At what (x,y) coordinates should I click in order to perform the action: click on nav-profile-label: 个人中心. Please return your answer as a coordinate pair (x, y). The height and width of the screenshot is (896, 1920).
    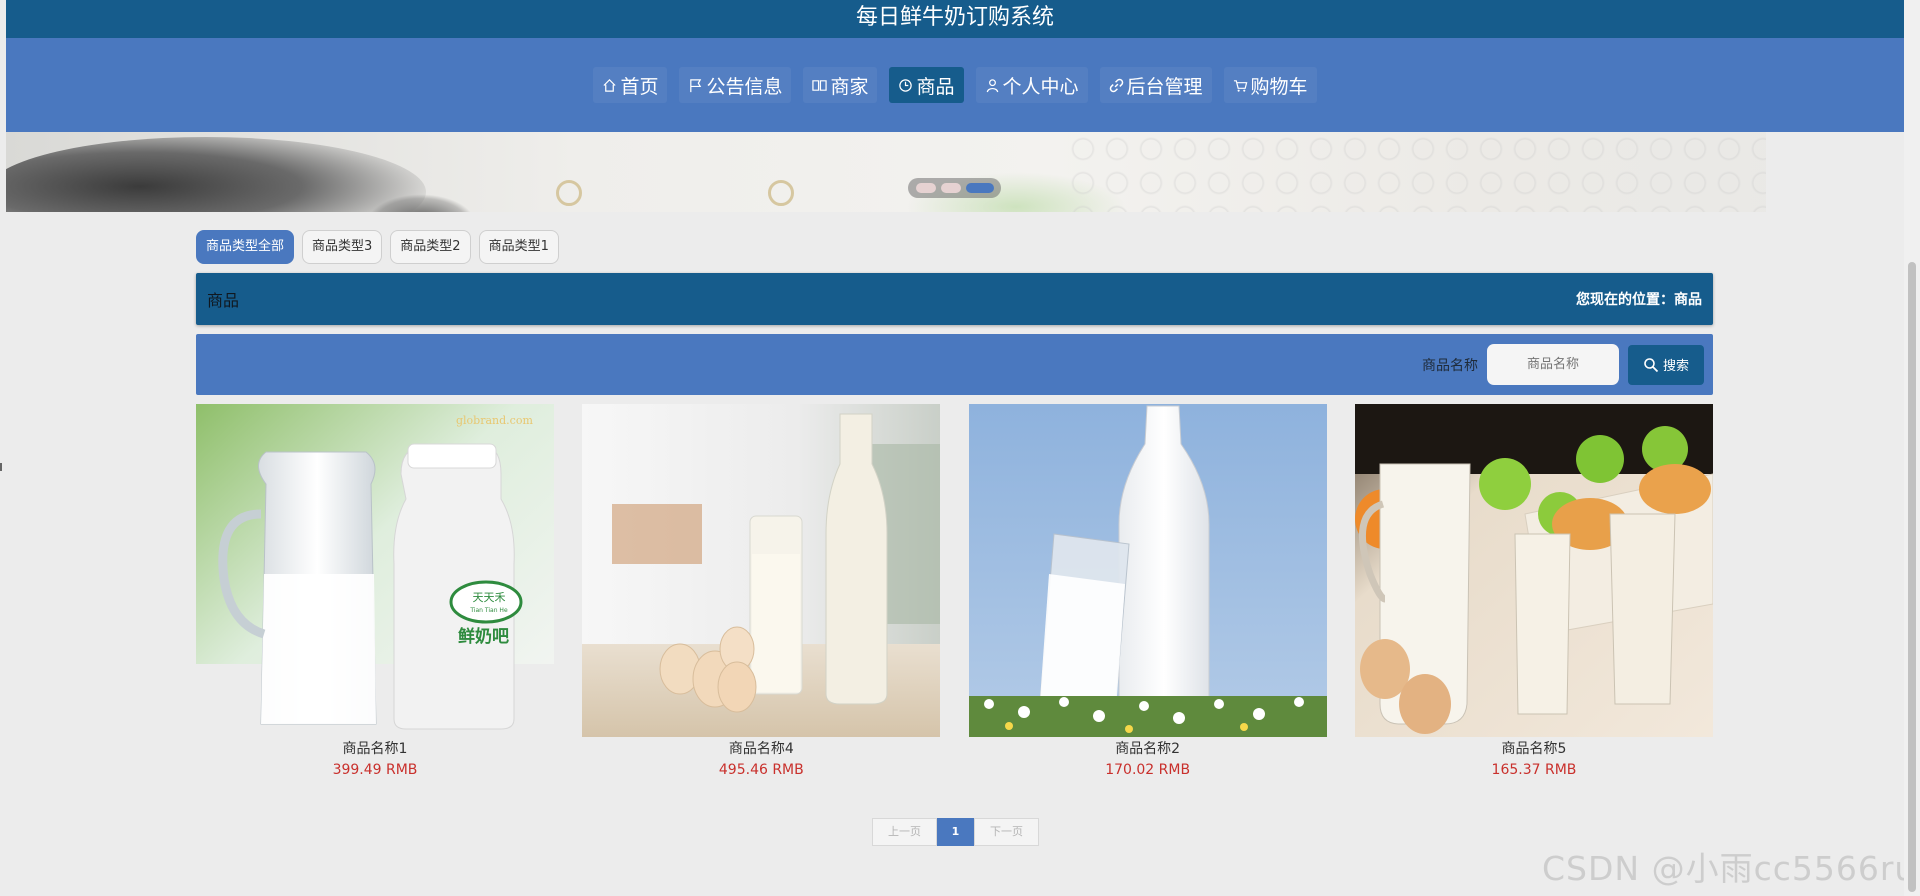
    Looking at the image, I should click on (1040, 86).